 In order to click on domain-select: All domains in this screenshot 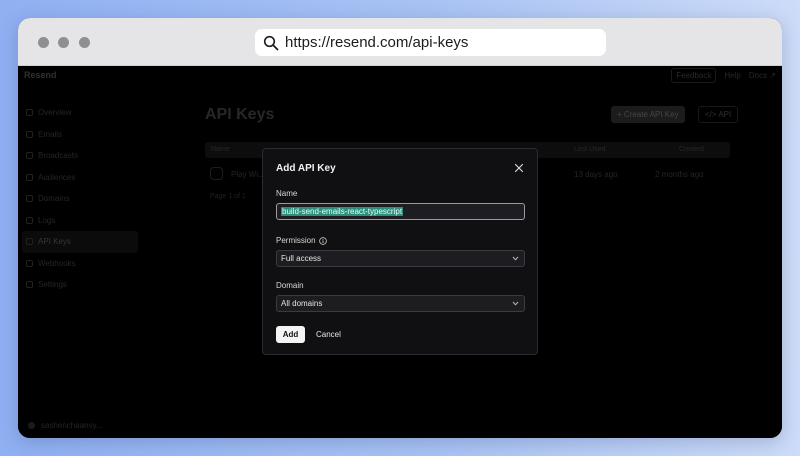, I will do `click(400, 303)`.